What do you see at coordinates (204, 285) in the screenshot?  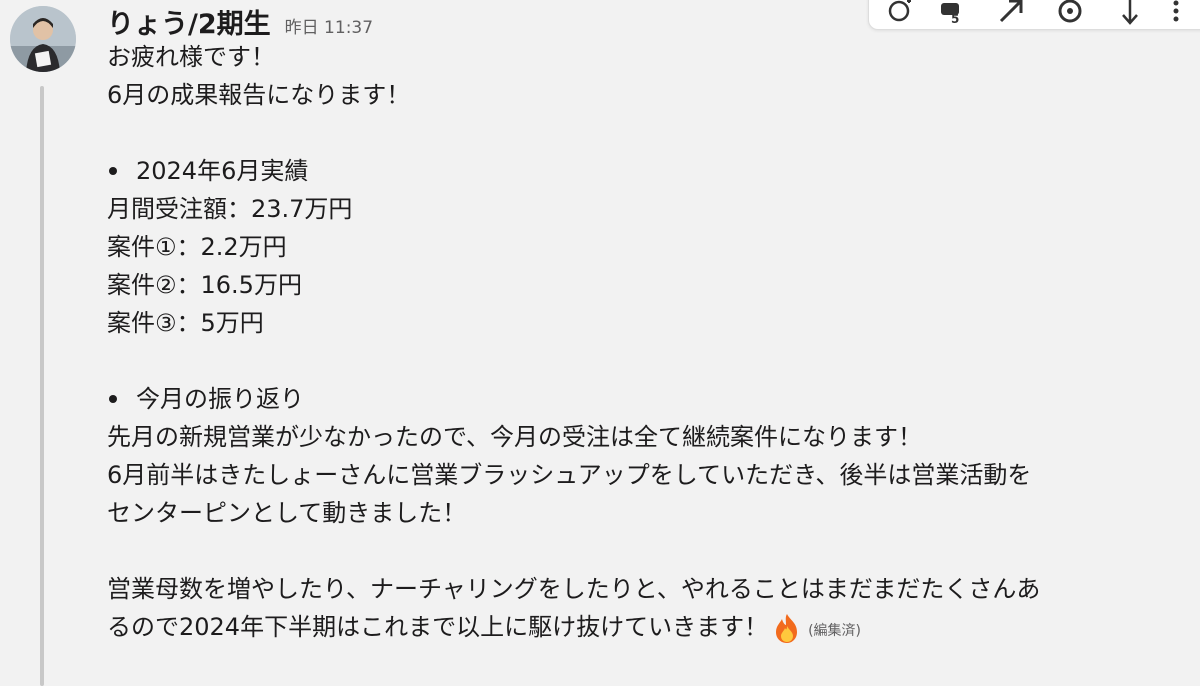 I see `message-line: 案件②：16.5万円` at bounding box center [204, 285].